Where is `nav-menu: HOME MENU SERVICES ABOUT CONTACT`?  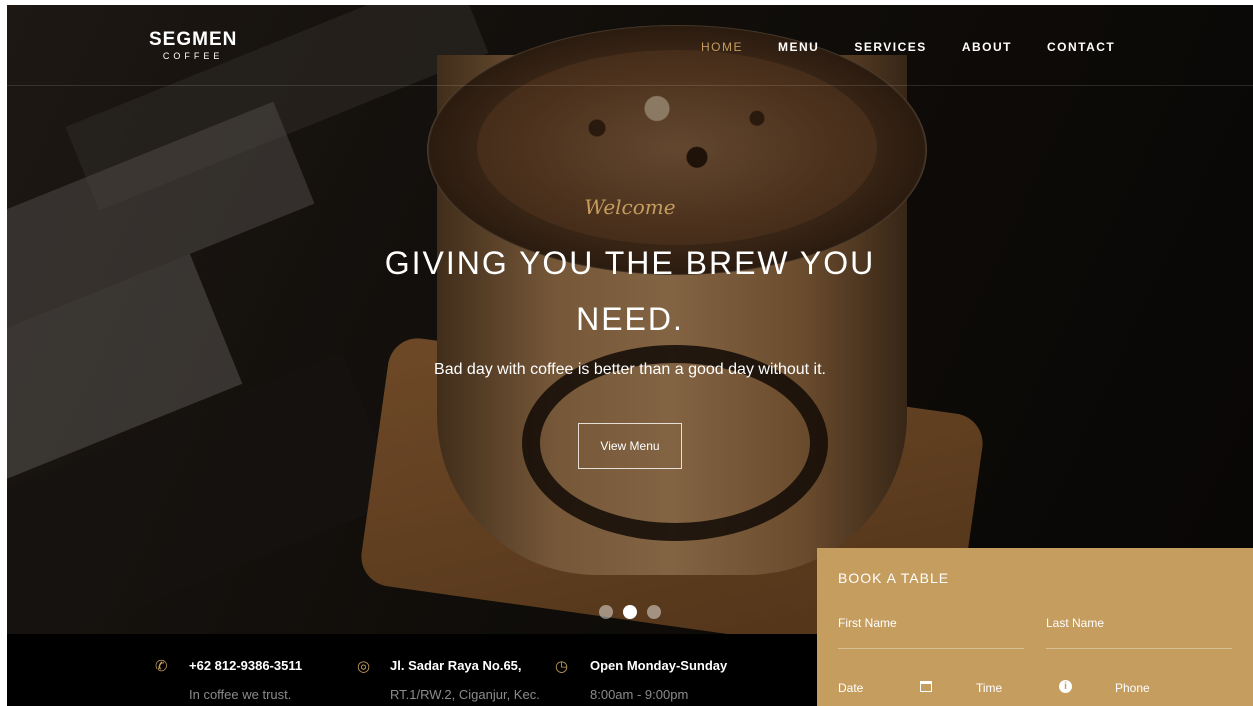 nav-menu: HOME MENU SERVICES ABOUT CONTACT is located at coordinates (908, 47).